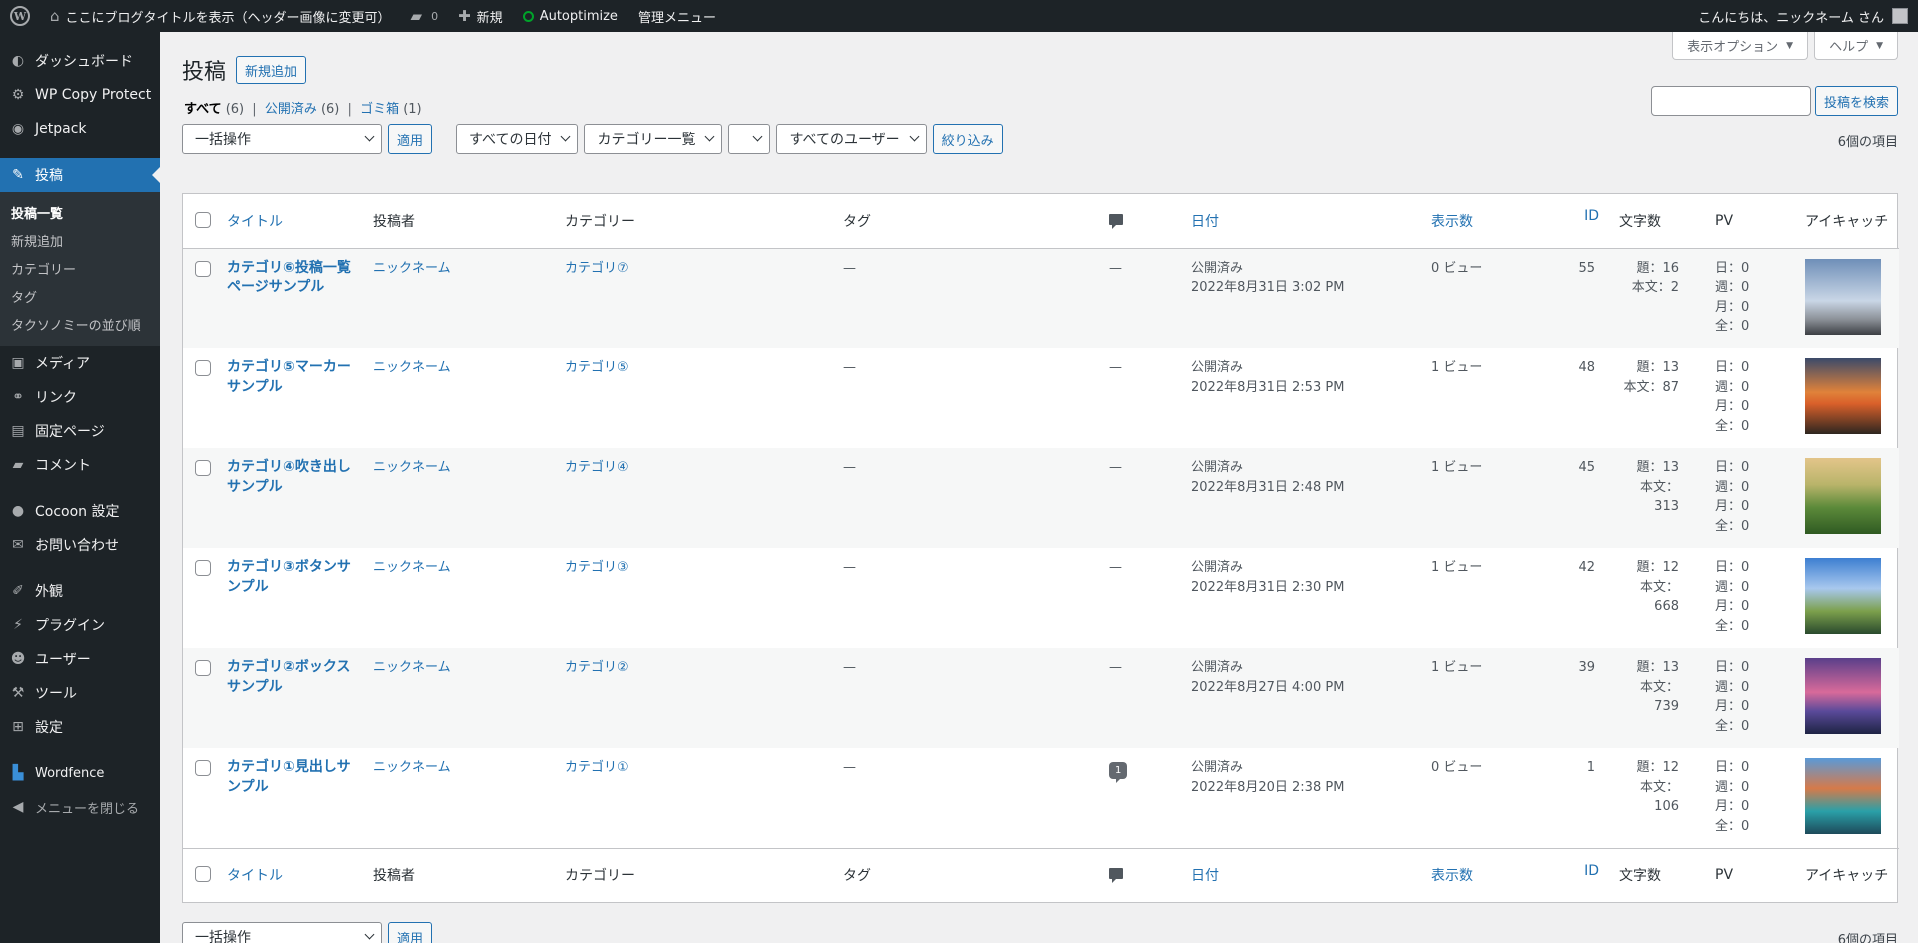 This screenshot has height=943, width=1918. What do you see at coordinates (570, 16) in the screenshot?
I see `autoptimize-menu: Autoptimize` at bounding box center [570, 16].